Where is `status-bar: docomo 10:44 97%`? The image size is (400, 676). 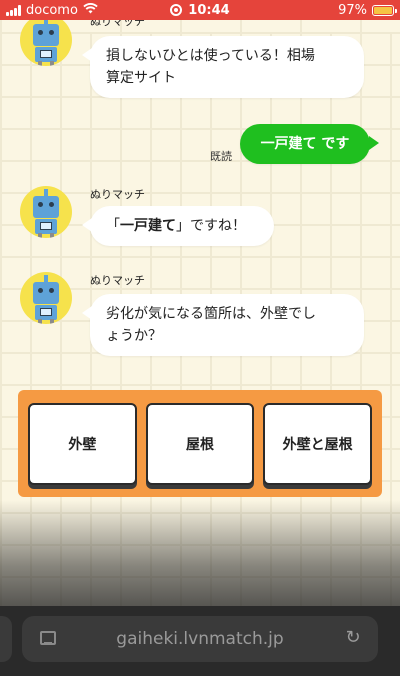 status-bar: docomo 10:44 97% is located at coordinates (200, 10).